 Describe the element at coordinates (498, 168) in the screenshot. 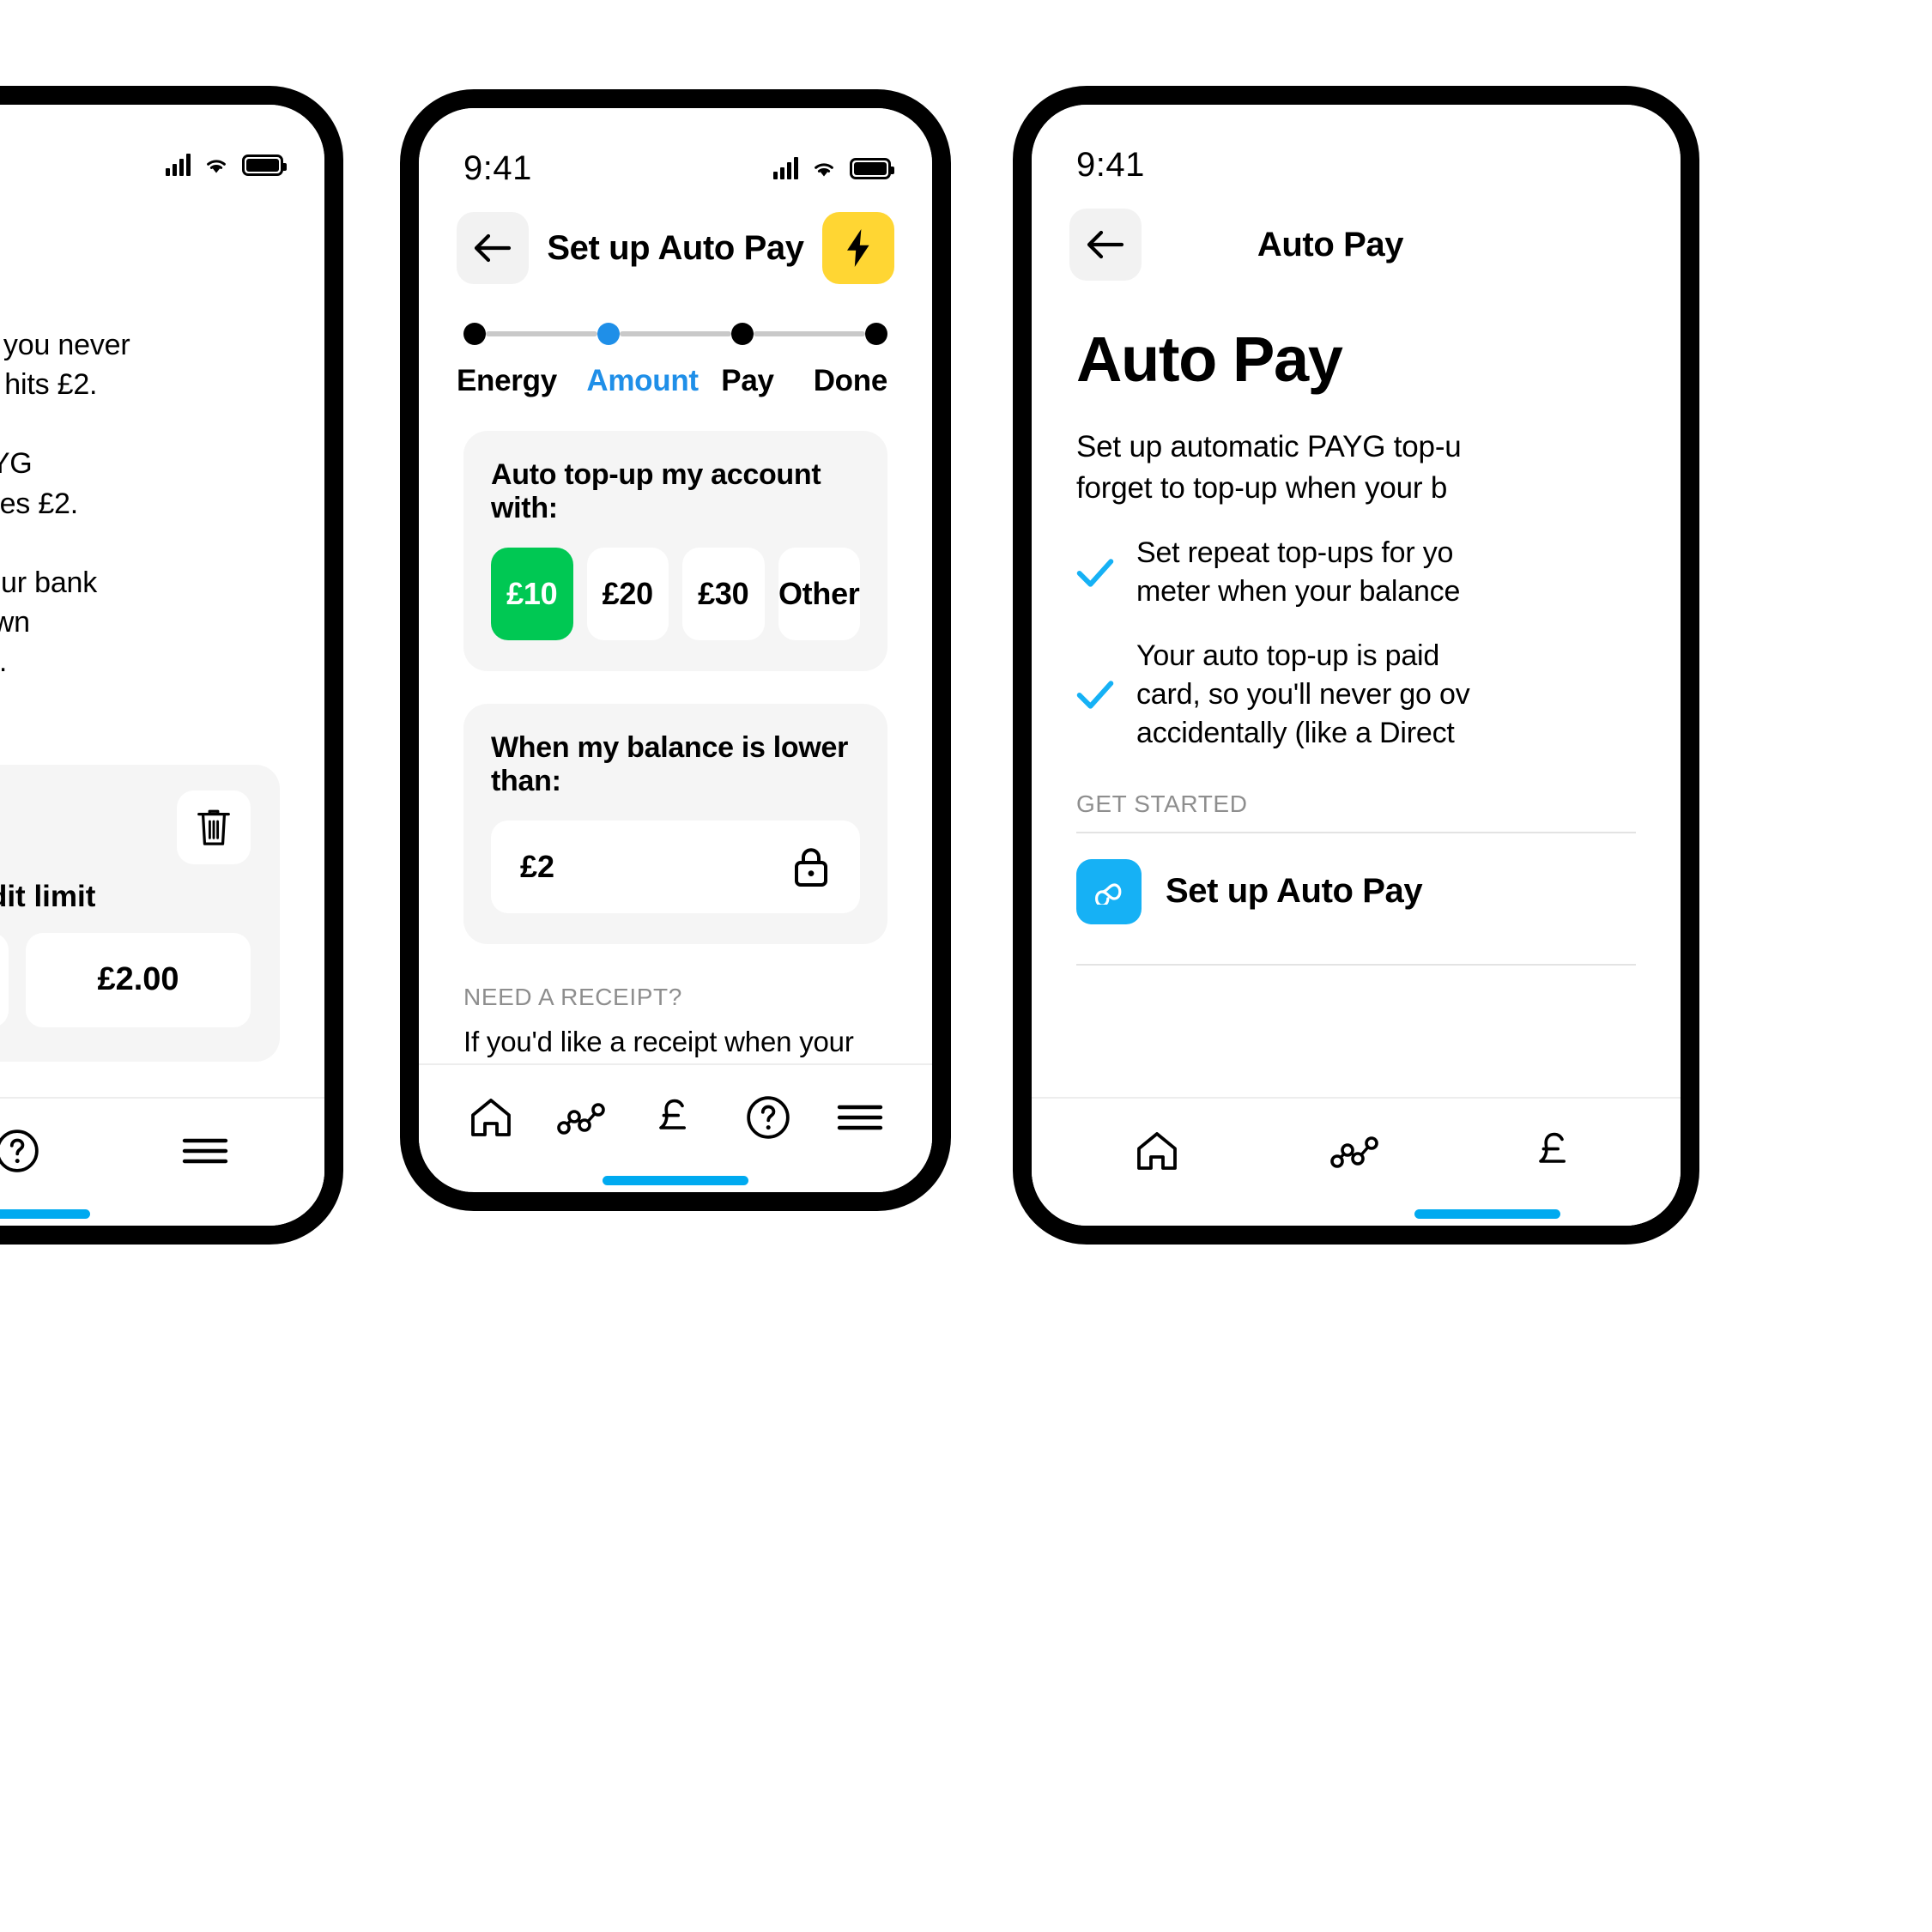

I see `status-time-middle: 9:41` at that location.